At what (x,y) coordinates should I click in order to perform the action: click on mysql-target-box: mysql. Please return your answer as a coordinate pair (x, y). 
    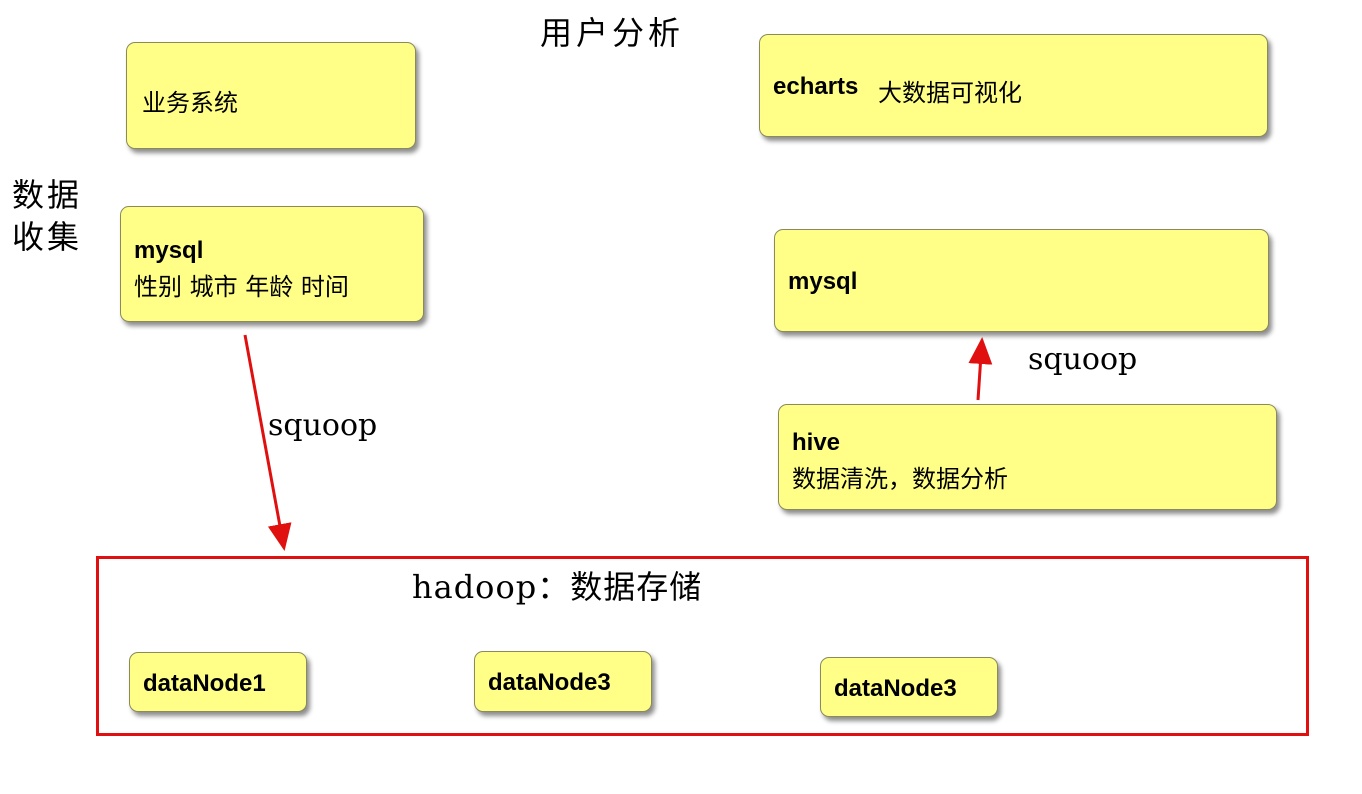
    Looking at the image, I should click on (1021, 280).